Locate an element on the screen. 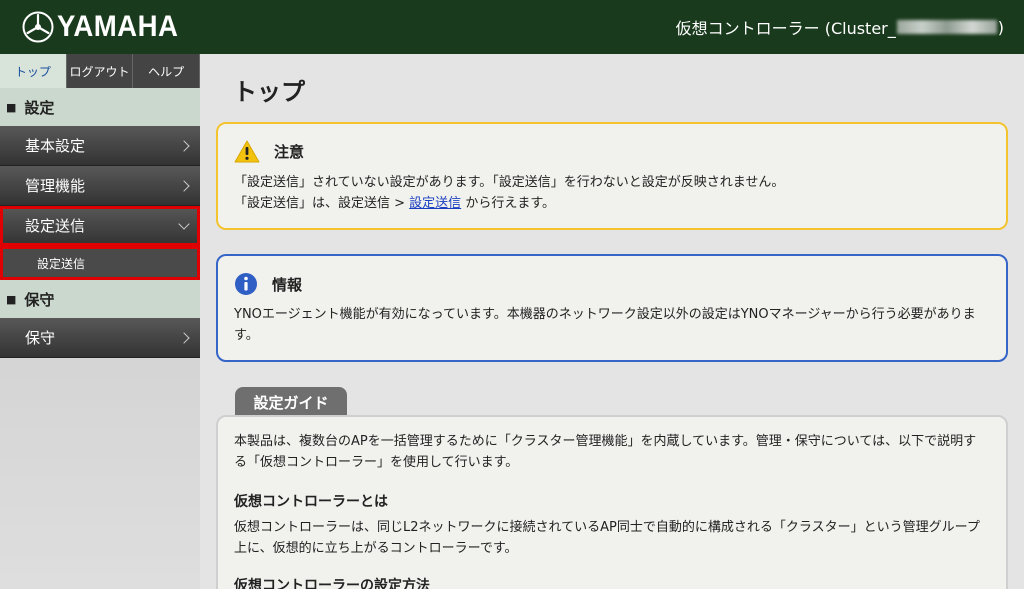 The image size is (1024, 589). device-title: 仮想コントローラー (Cluster_ ) is located at coordinates (840, 27).